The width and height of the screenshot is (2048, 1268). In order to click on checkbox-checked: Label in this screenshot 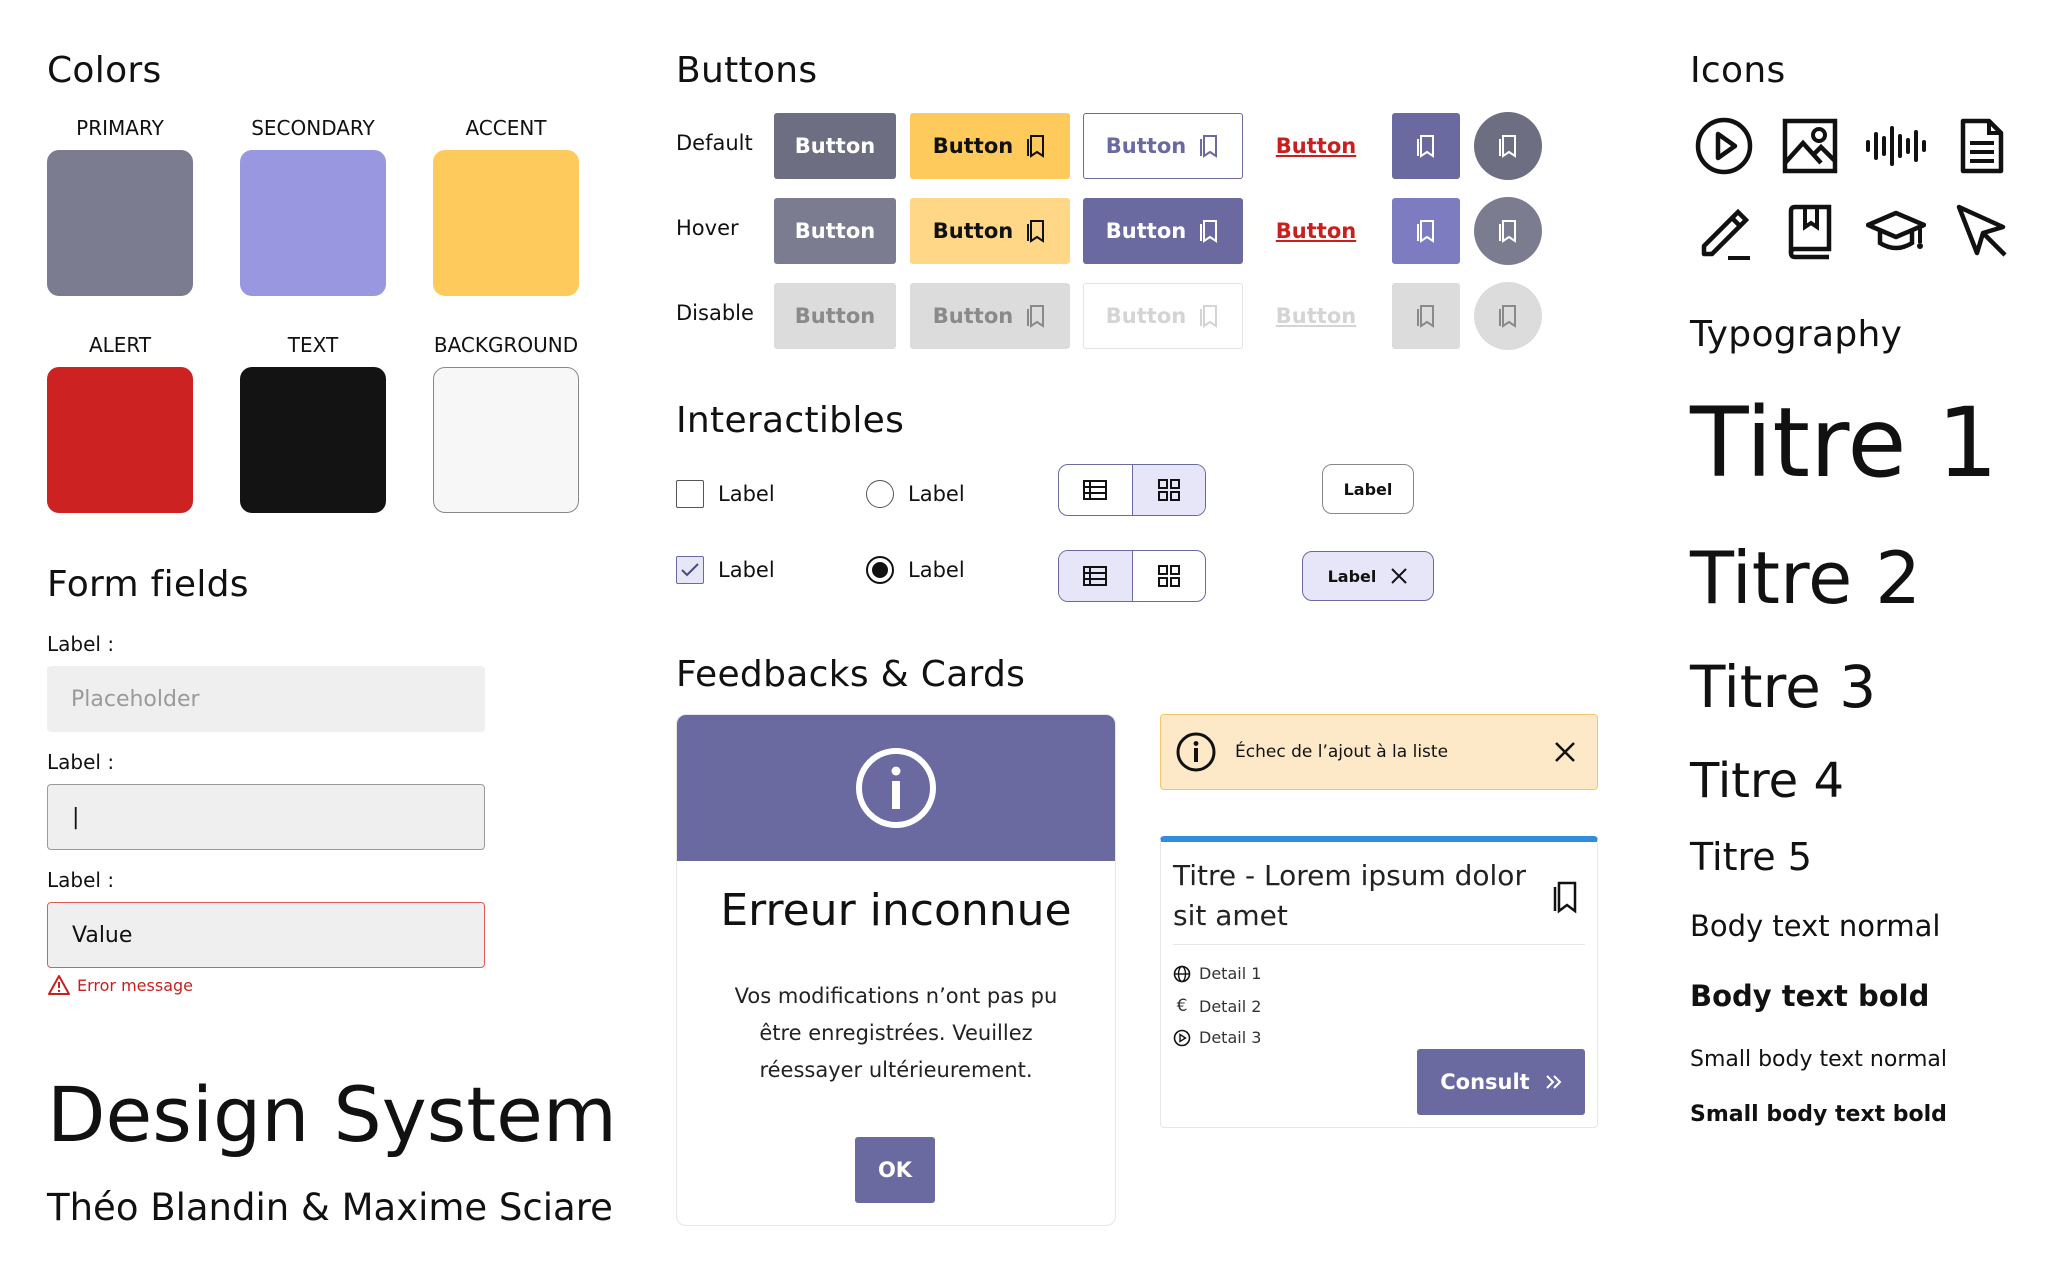, I will do `click(725, 570)`.